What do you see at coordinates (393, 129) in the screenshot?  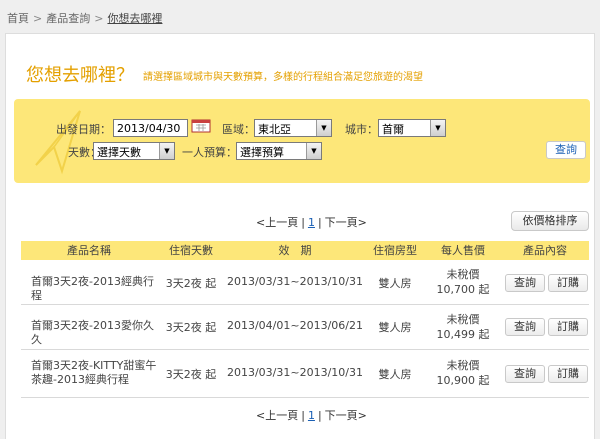 I see `city-select-value: 首爾` at bounding box center [393, 129].